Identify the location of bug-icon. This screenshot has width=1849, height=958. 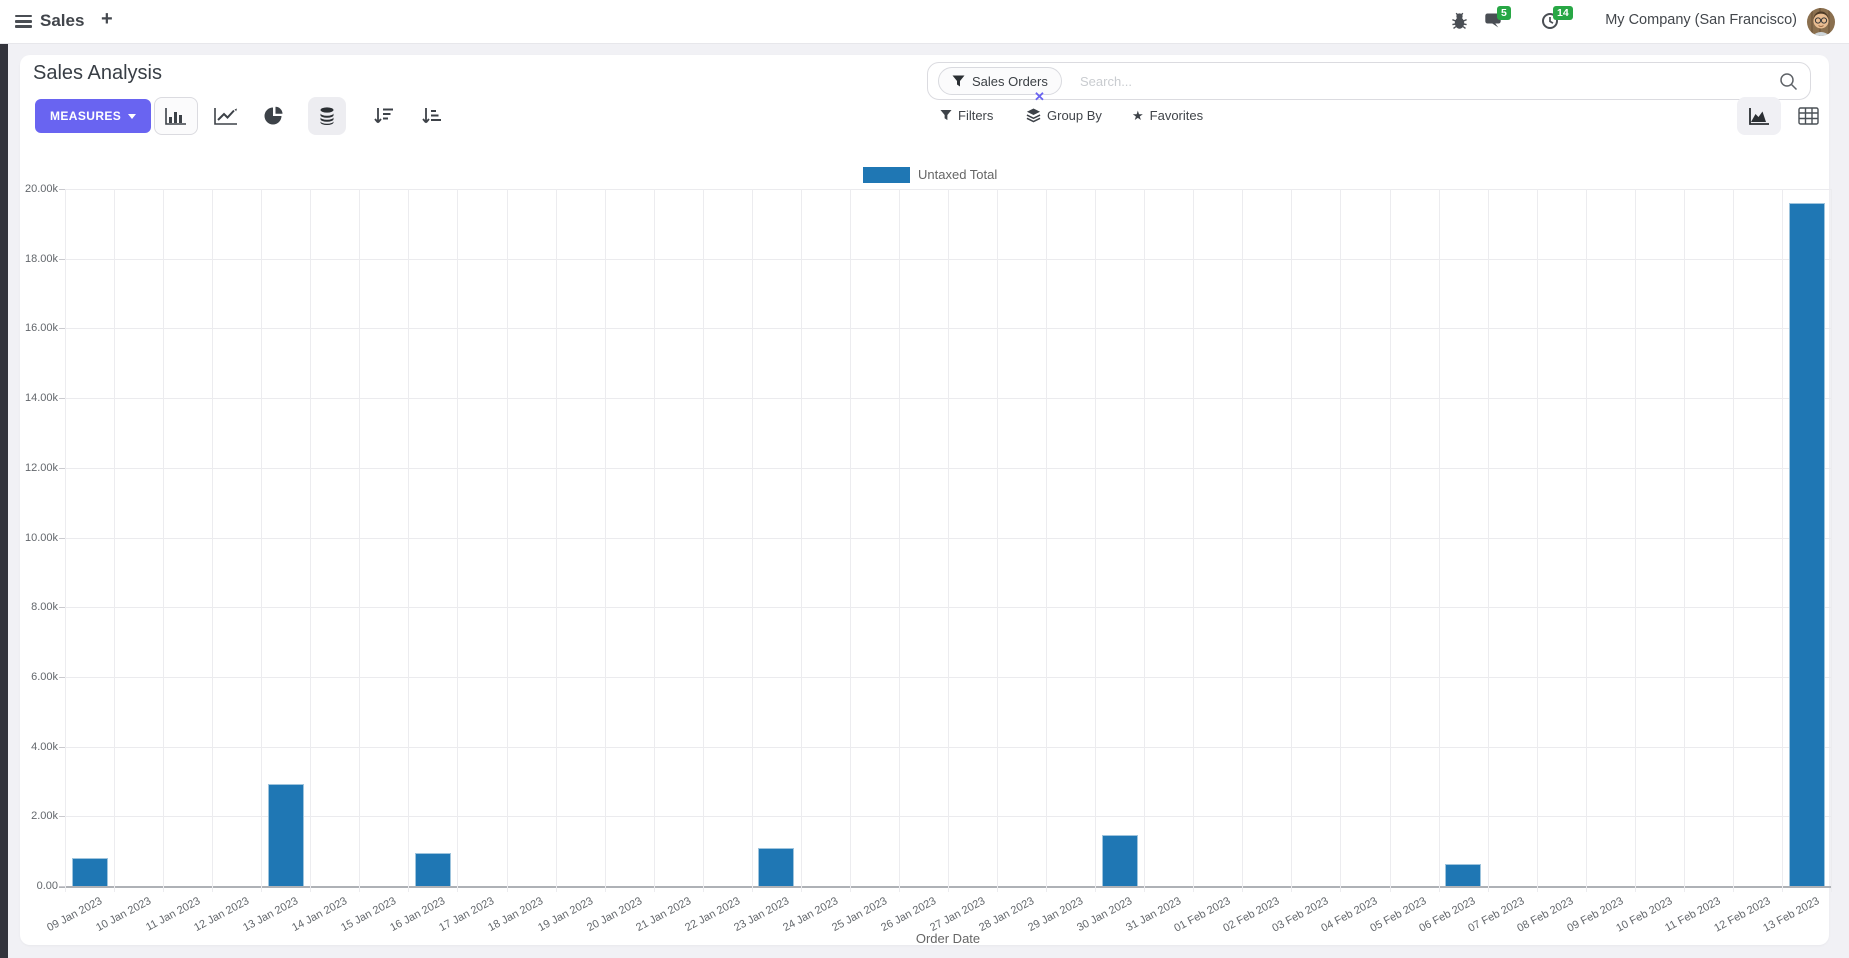
(1459, 21).